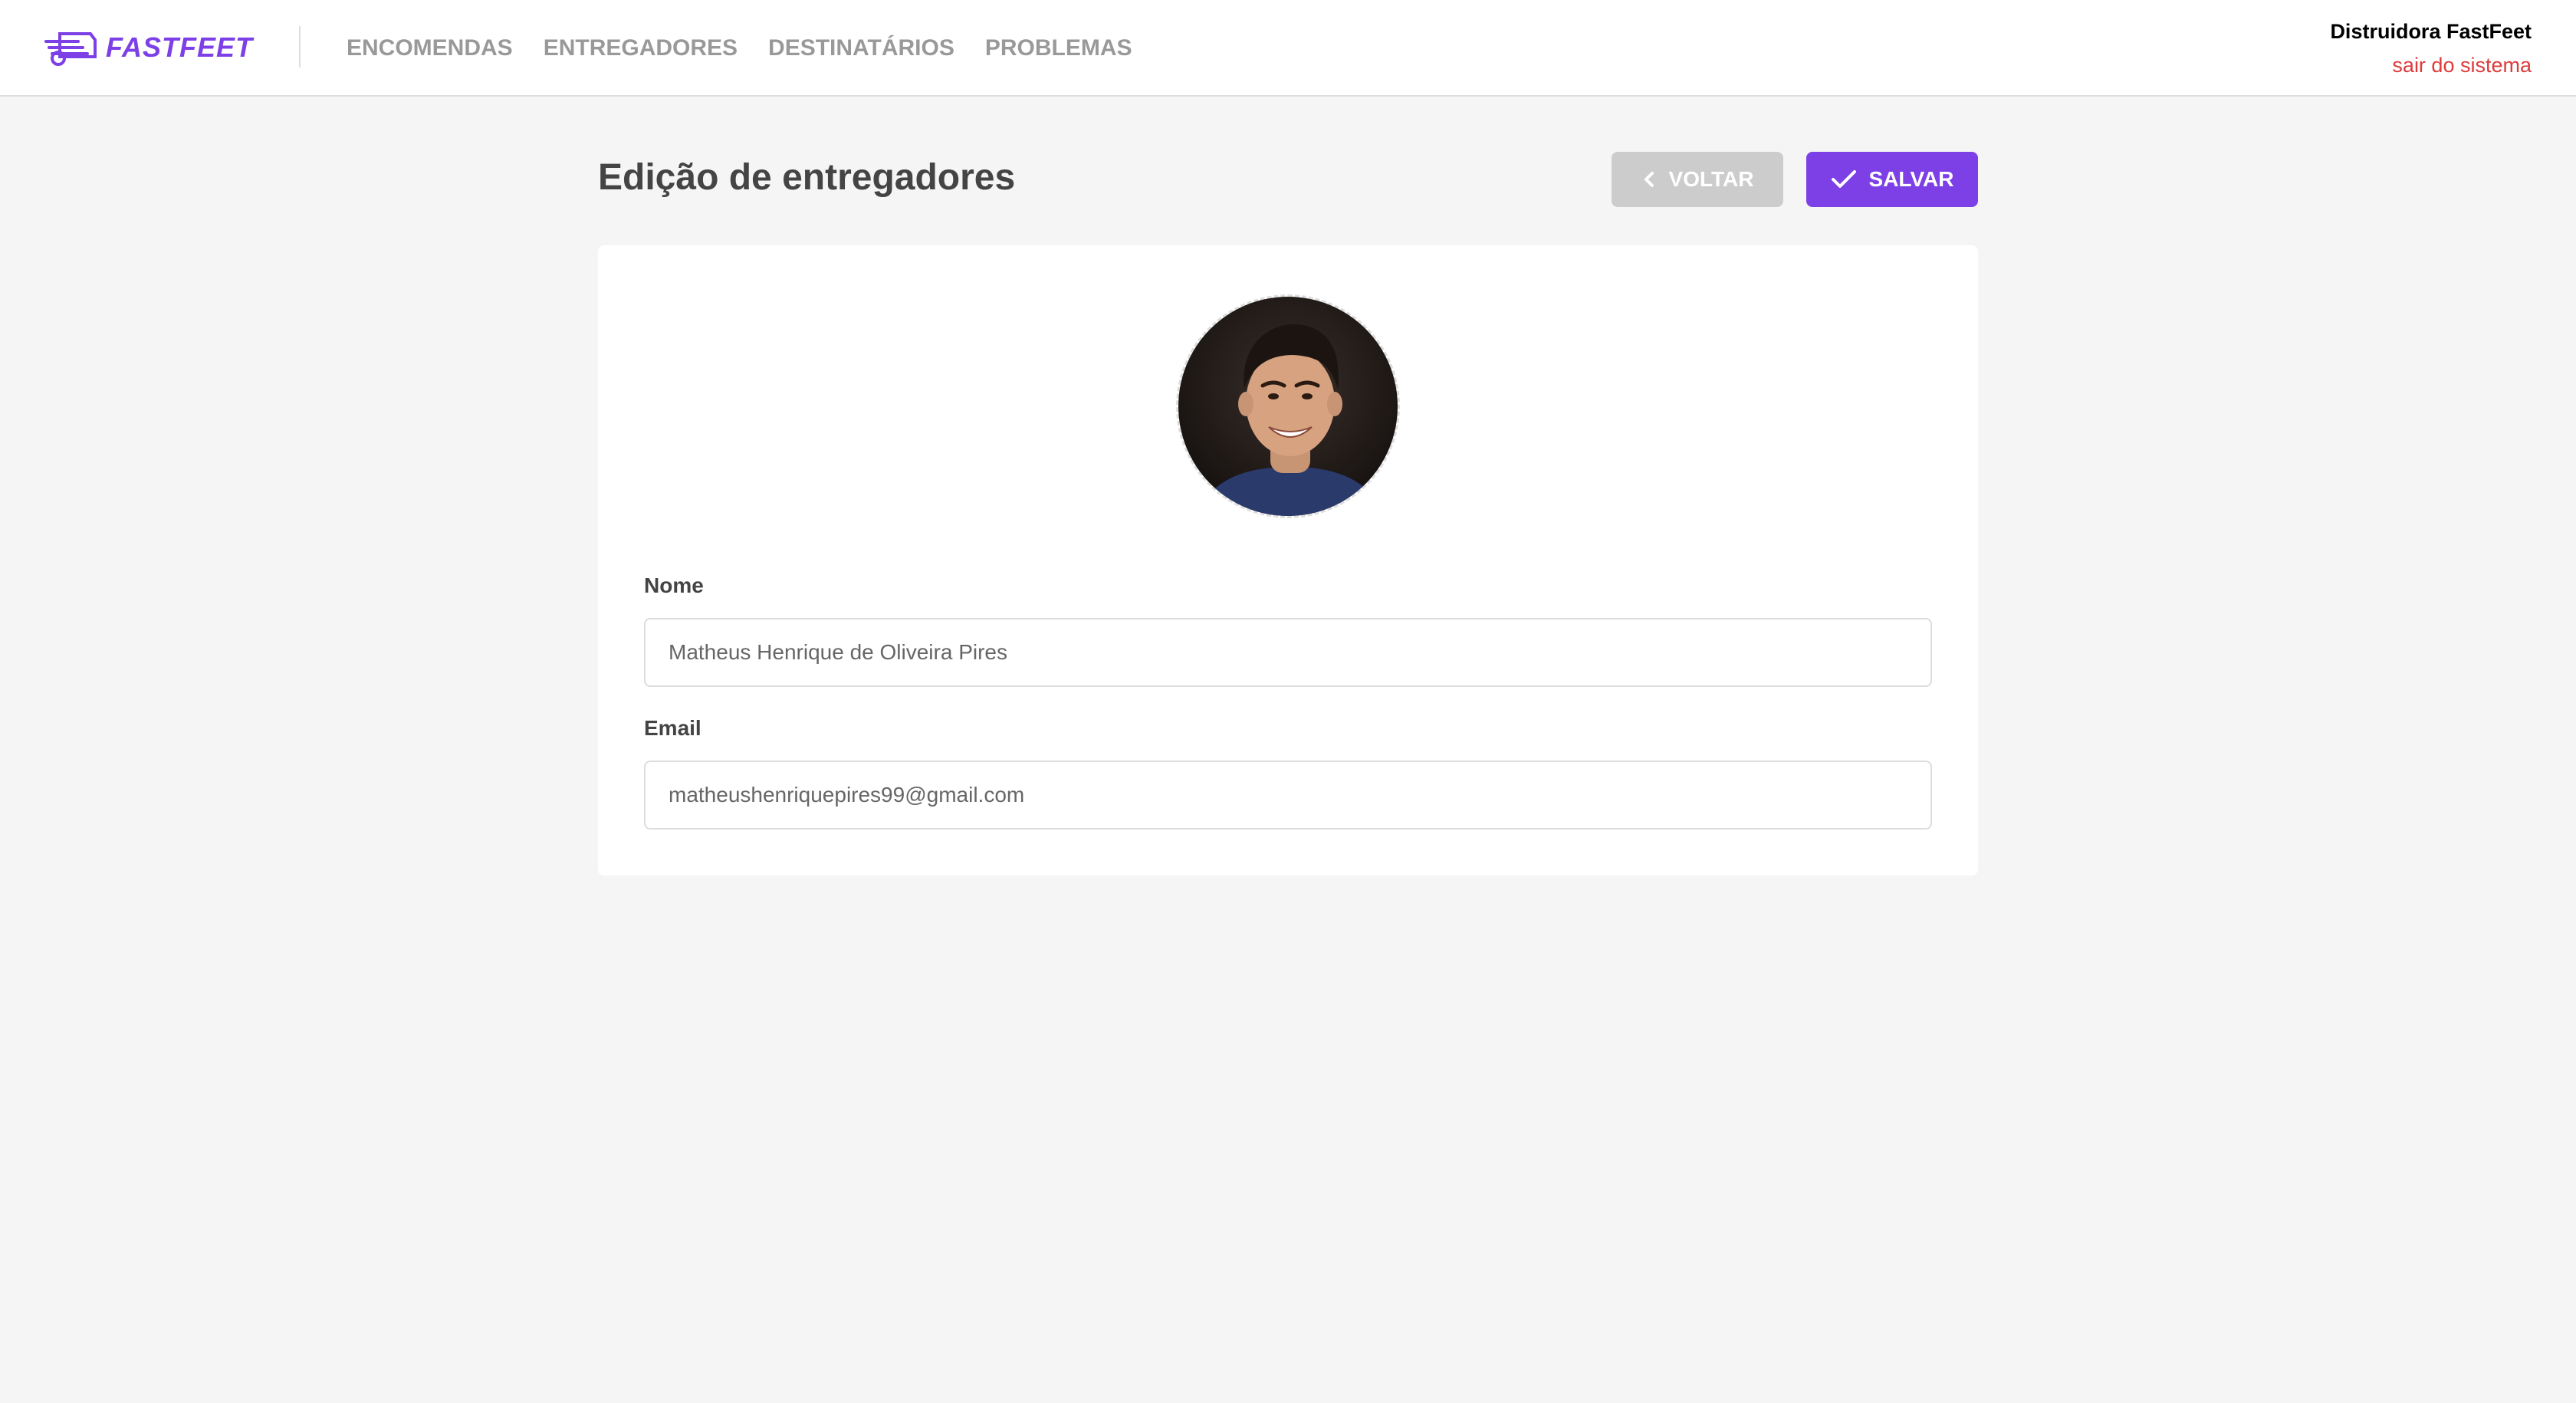 The width and height of the screenshot is (2576, 1403). Describe the element at coordinates (1058, 48) in the screenshot. I see `nav-item-problemas: PROBLEMAS` at that location.